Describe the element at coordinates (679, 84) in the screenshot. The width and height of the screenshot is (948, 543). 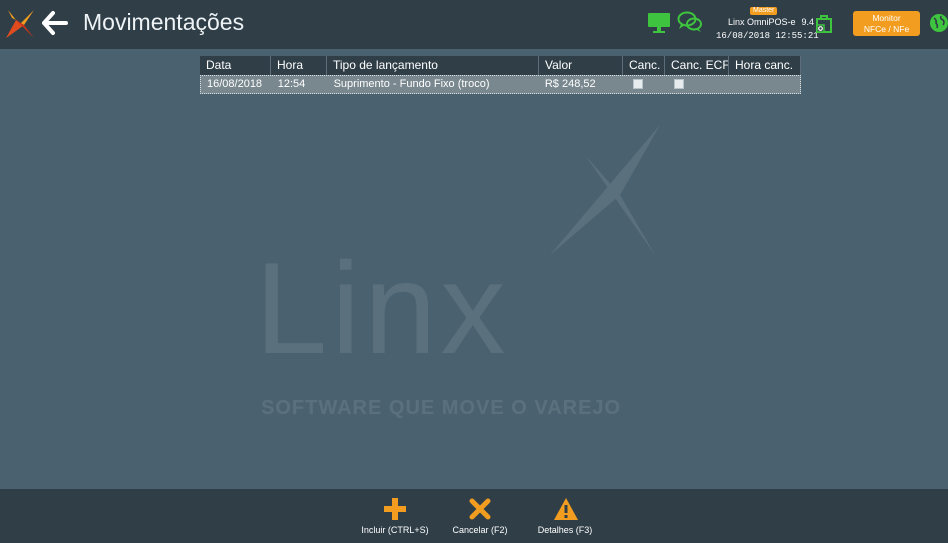
I see `canc-ecf-checkbox` at that location.